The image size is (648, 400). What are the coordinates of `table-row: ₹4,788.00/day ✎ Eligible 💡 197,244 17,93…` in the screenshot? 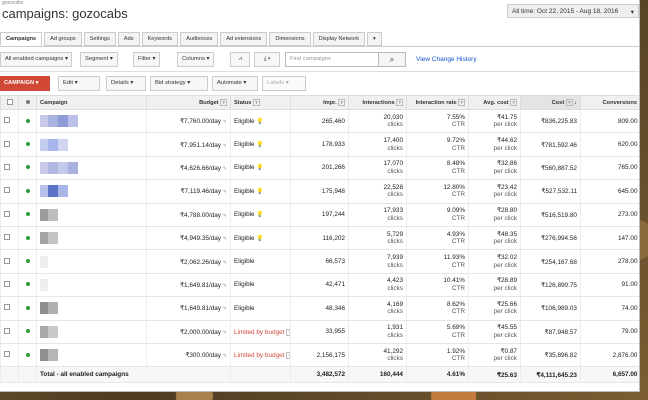 It's located at (319, 215).